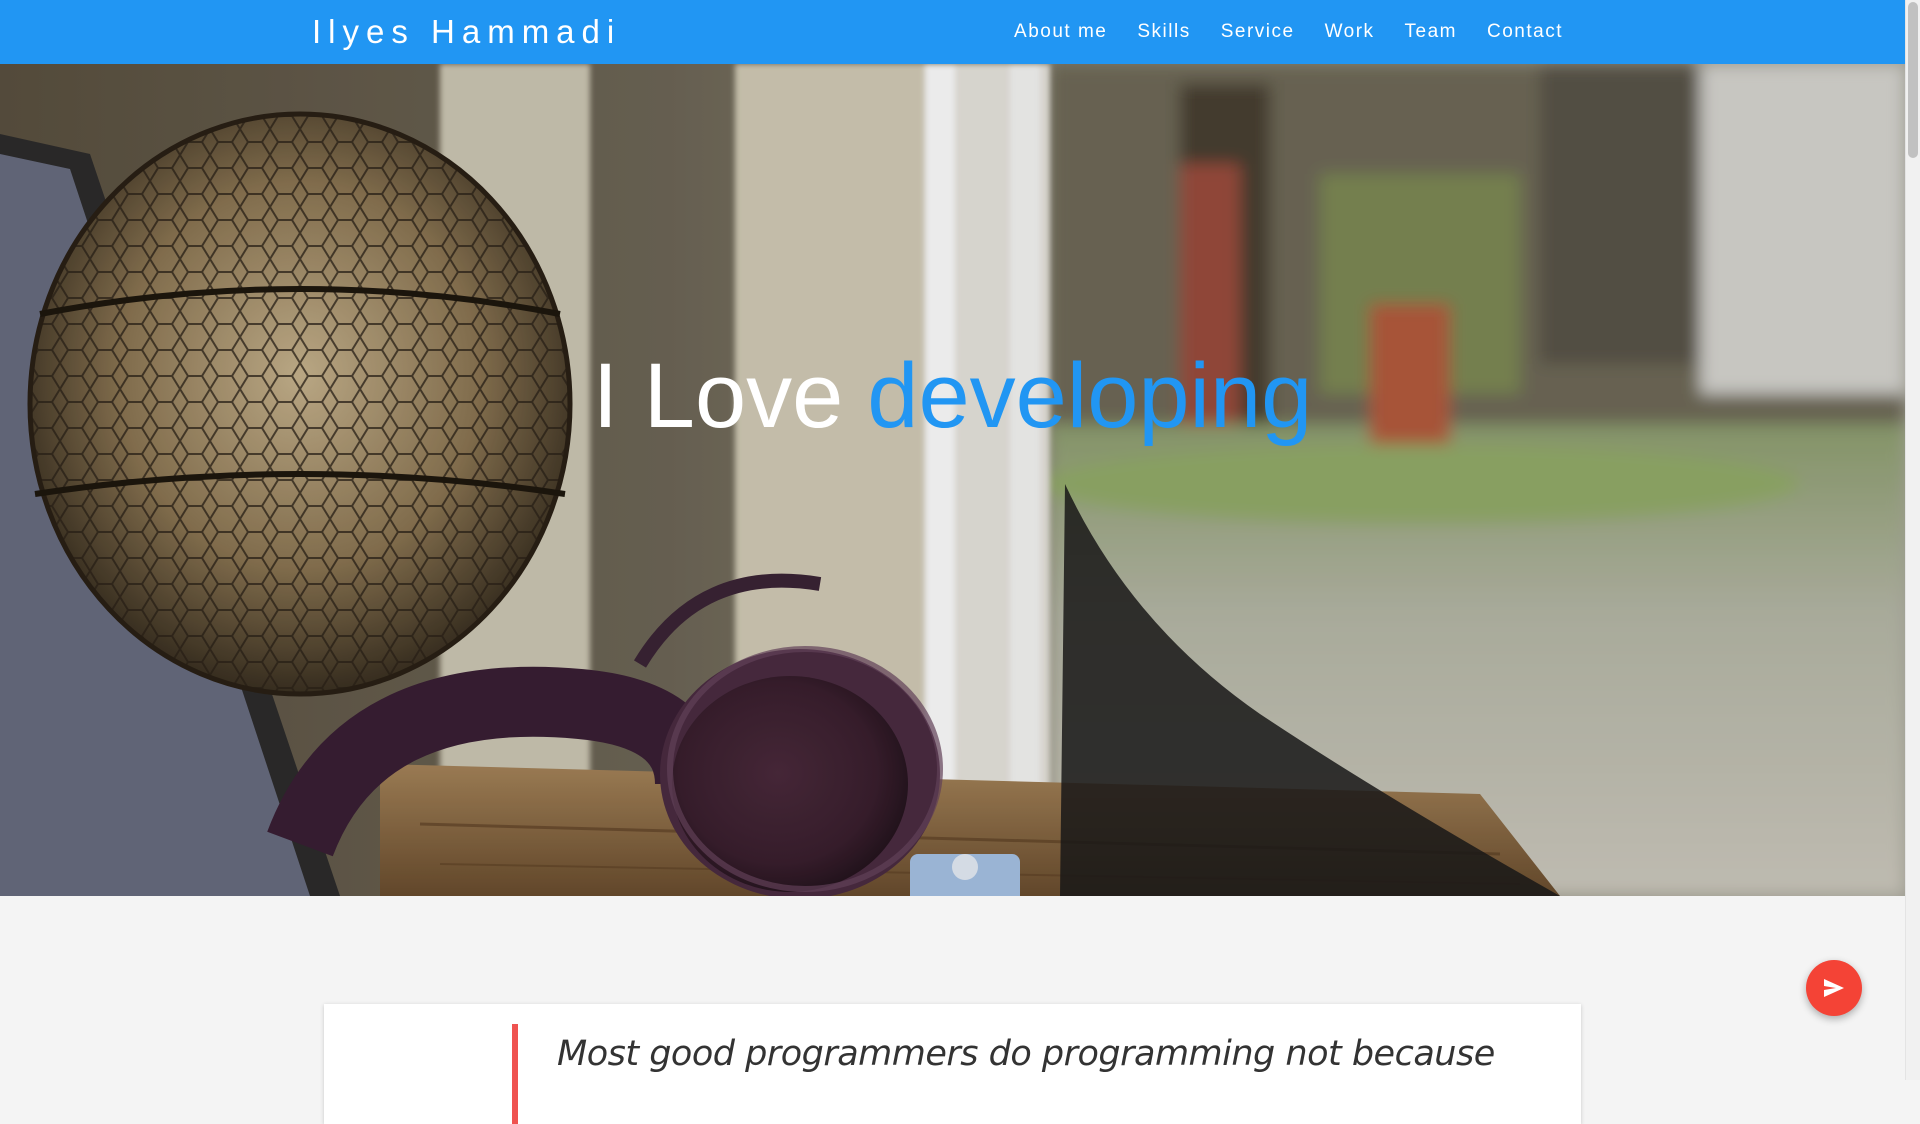  What do you see at coordinates (1090, 395) in the screenshot?
I see `hero-heading-accent: developing` at bounding box center [1090, 395].